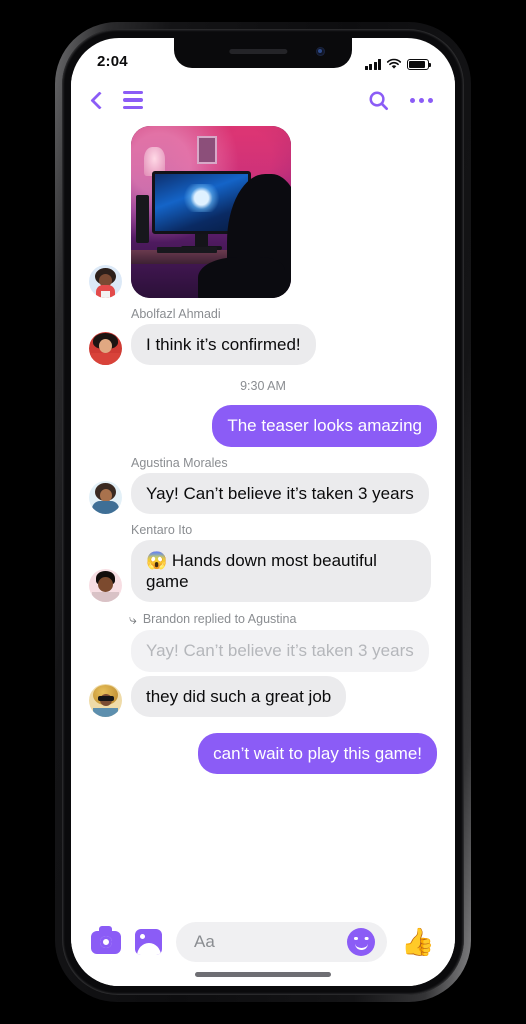  I want to click on reply-header: ⤷ Brandon replied to Agustina, so click(283, 619).